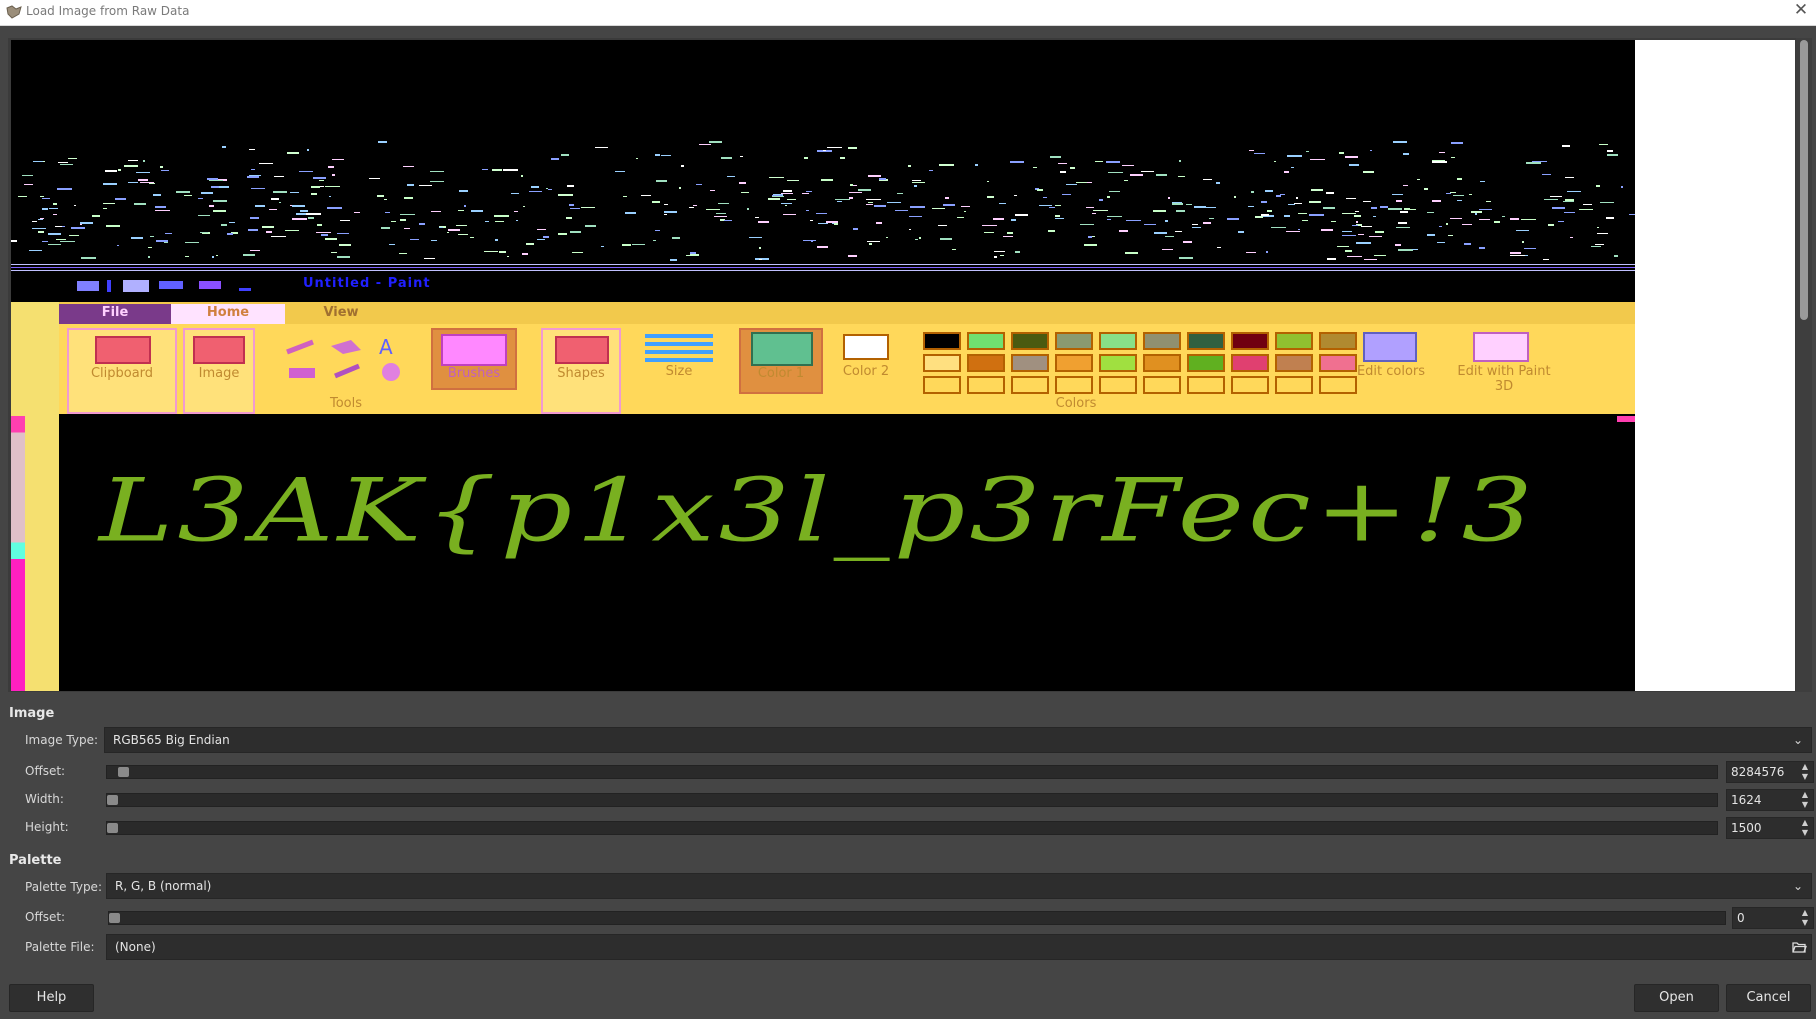 The width and height of the screenshot is (1816, 1019). I want to click on image-type-label: Image Type:, so click(62, 740).